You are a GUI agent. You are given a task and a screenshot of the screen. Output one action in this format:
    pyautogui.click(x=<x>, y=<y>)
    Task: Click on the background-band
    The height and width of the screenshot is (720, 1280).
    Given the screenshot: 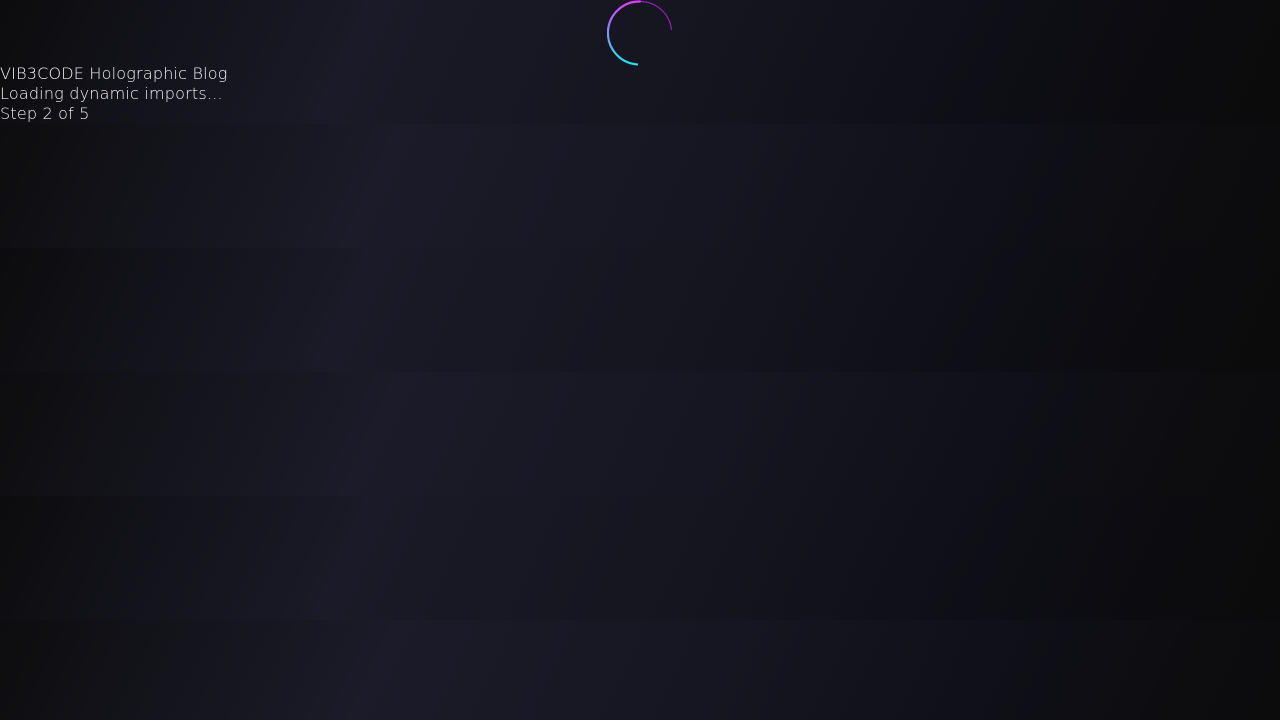 What is the action you would take?
    pyautogui.click(x=640, y=670)
    